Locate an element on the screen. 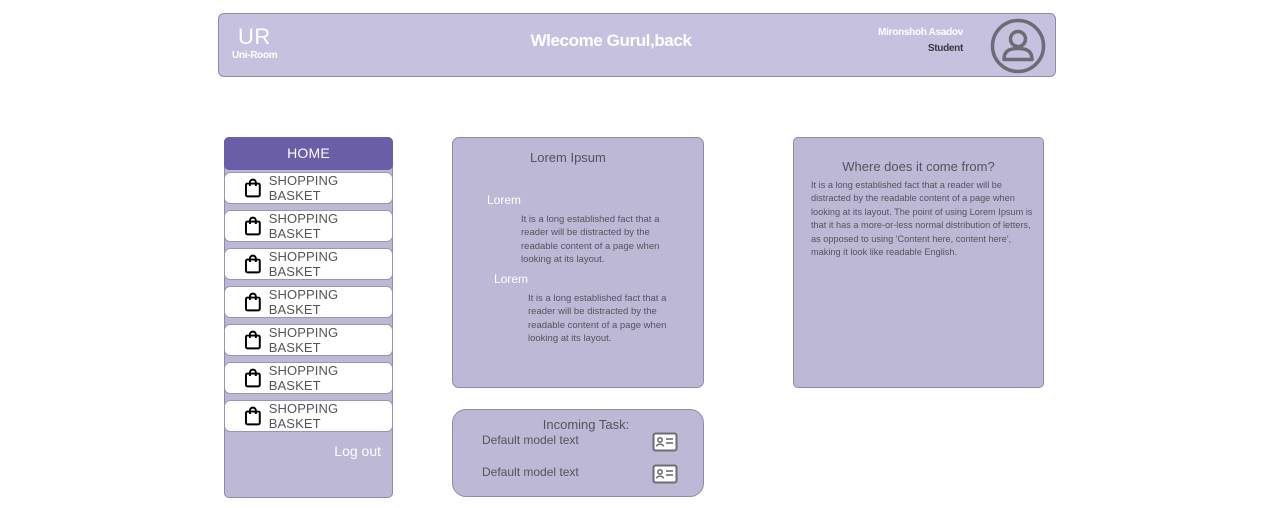  sidebar-item-home: HOME is located at coordinates (308, 153).